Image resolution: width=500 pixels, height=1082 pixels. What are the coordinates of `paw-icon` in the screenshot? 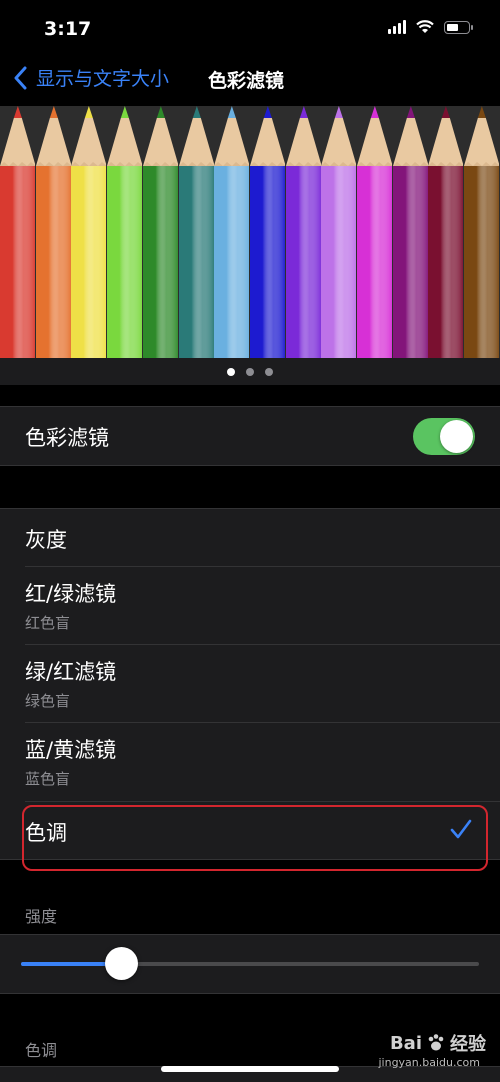 It's located at (436, 1042).